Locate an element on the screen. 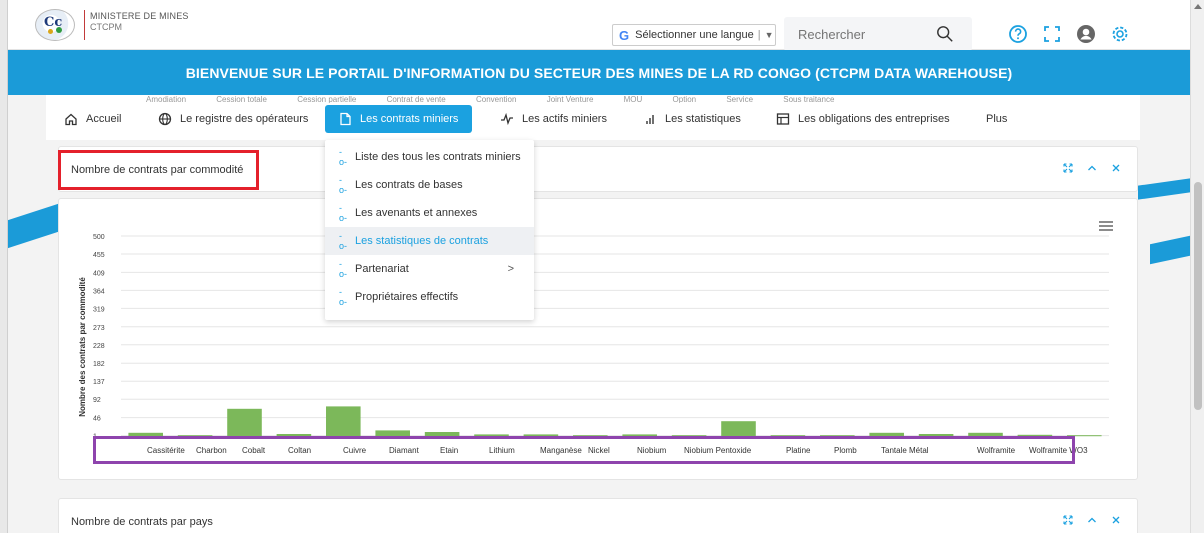  y-tick-label: 409 is located at coordinates (99, 273).